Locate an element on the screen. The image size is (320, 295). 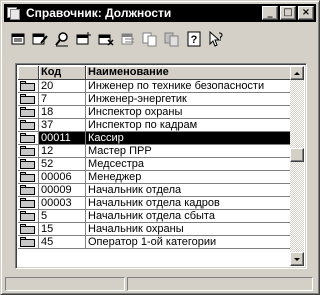
move-button is located at coordinates (128, 39).